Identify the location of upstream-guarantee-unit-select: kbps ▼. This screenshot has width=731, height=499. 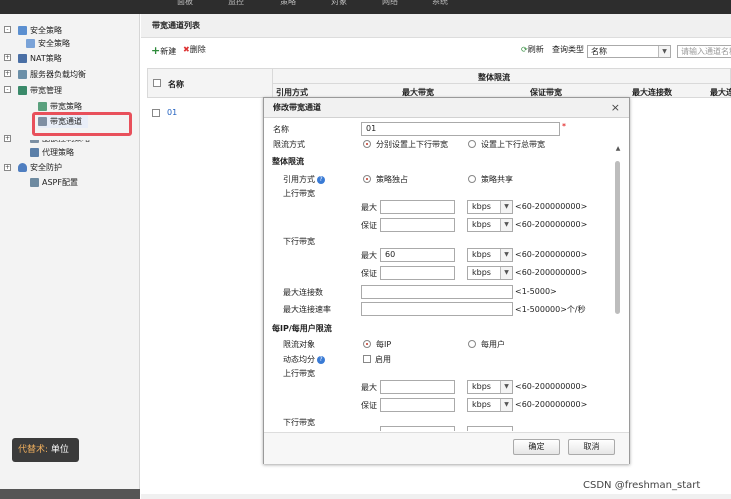
(490, 225).